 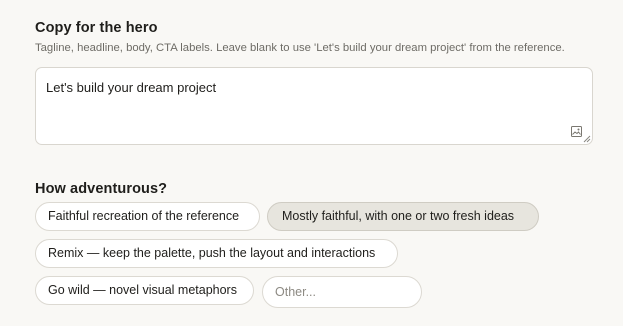 I want to click on other-option-input, so click(x=342, y=292).